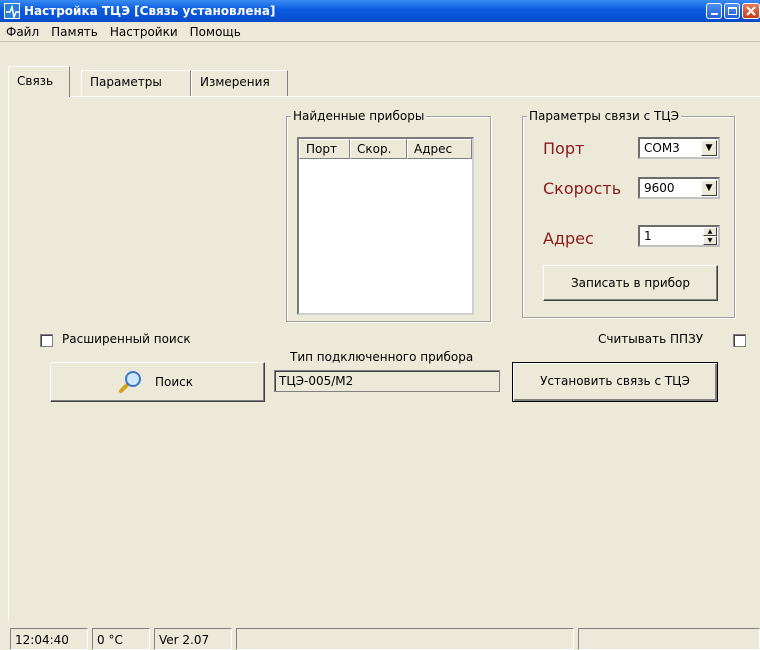 The height and width of the screenshot is (650, 760). What do you see at coordinates (710, 231) in the screenshot?
I see `spin-up-icon: ▲` at bounding box center [710, 231].